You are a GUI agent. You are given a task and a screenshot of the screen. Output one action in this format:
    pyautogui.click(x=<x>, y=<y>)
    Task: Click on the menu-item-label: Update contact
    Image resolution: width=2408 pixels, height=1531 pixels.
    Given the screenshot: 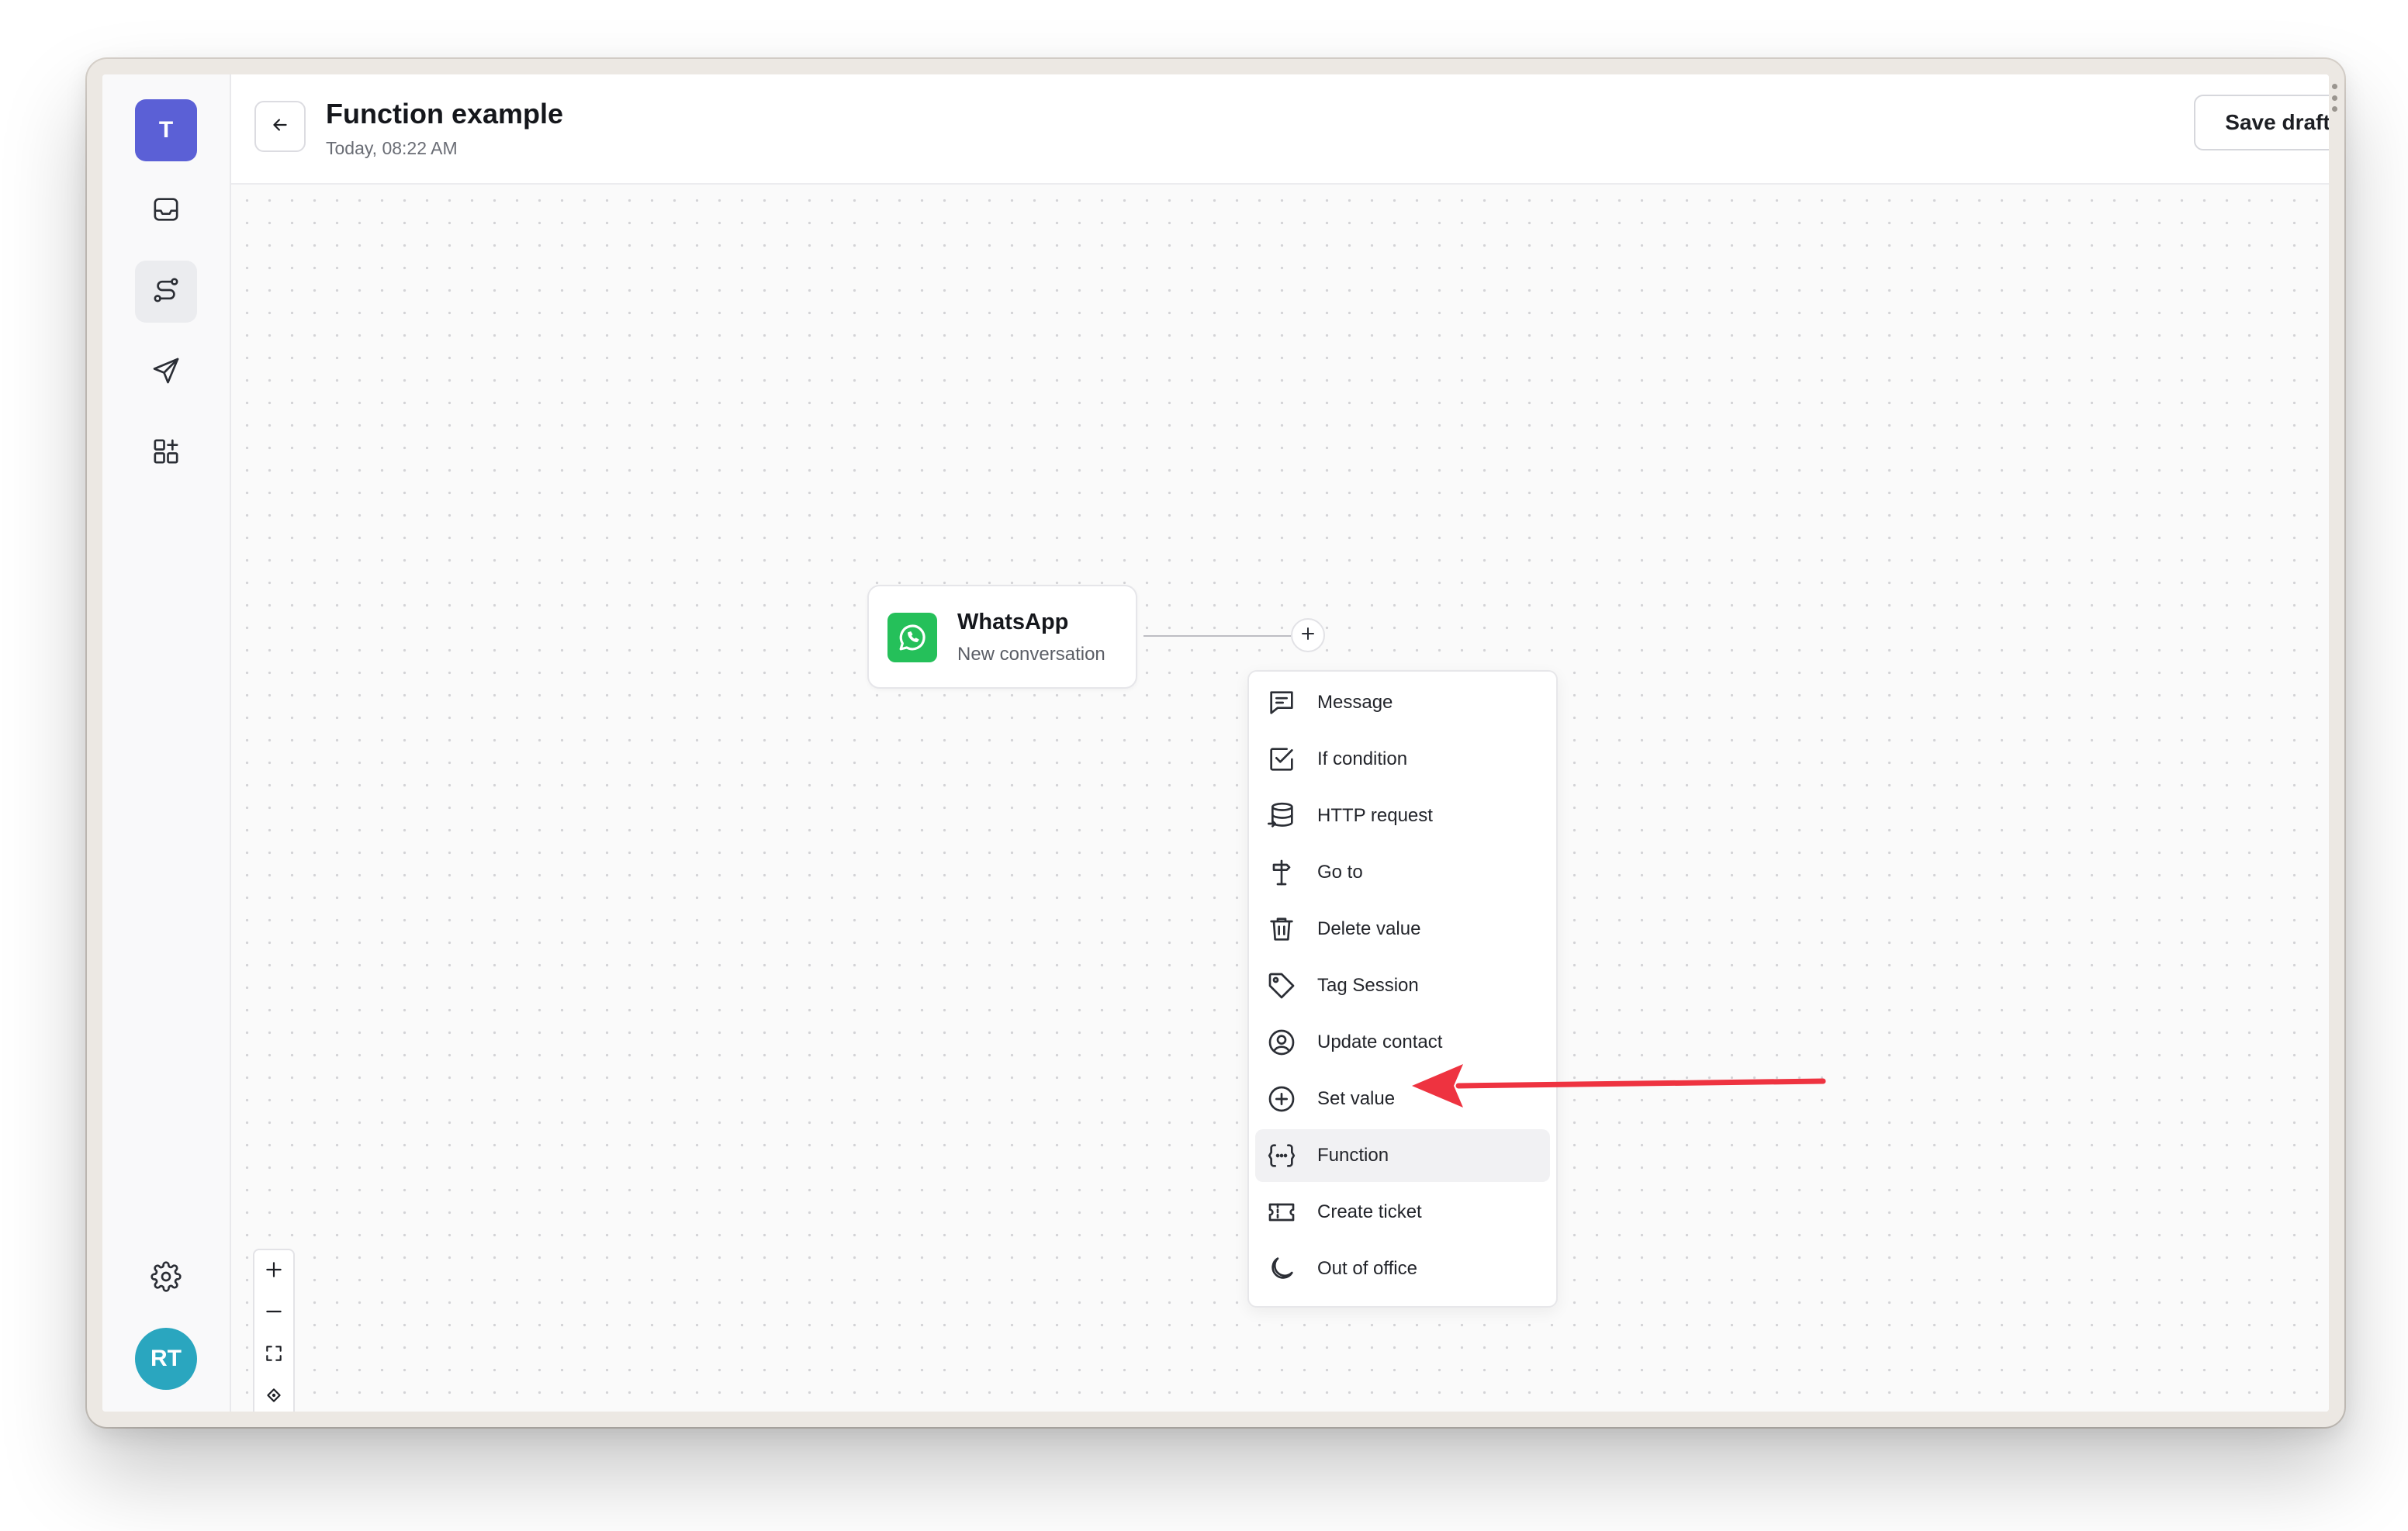 What is the action you would take?
    pyautogui.click(x=1380, y=1042)
    